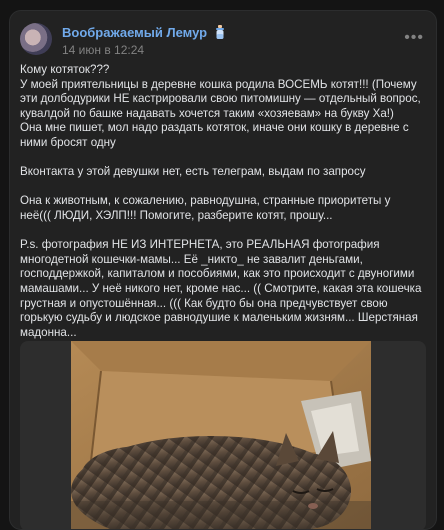  I want to click on author-avatar, so click(36, 39).